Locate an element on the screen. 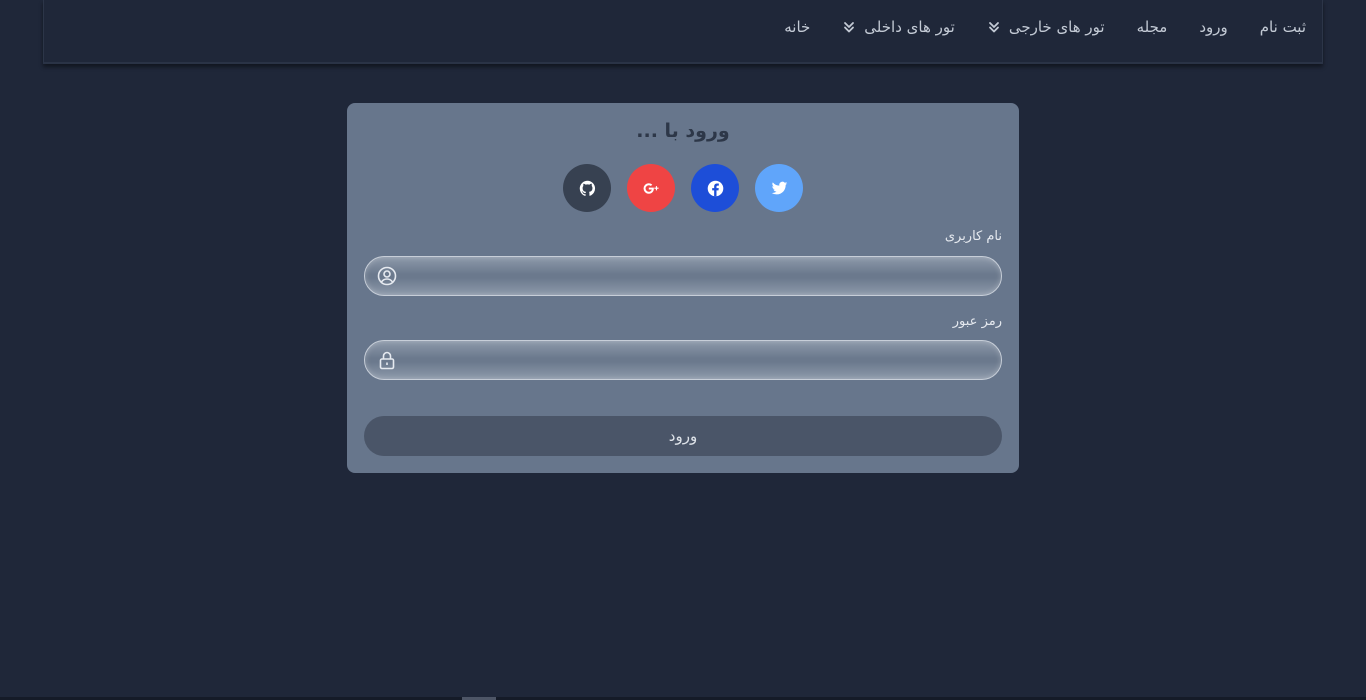  nav-item-domestic-tours: تور های داخلی is located at coordinates (898, 27).